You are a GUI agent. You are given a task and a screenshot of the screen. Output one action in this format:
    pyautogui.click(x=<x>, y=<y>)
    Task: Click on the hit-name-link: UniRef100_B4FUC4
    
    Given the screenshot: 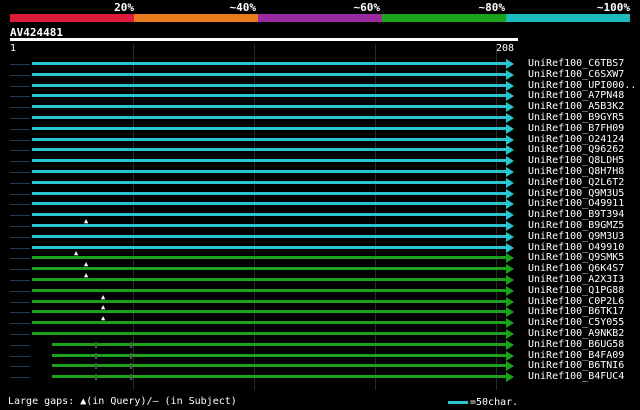 What is the action you would take?
    pyautogui.click(x=576, y=376)
    